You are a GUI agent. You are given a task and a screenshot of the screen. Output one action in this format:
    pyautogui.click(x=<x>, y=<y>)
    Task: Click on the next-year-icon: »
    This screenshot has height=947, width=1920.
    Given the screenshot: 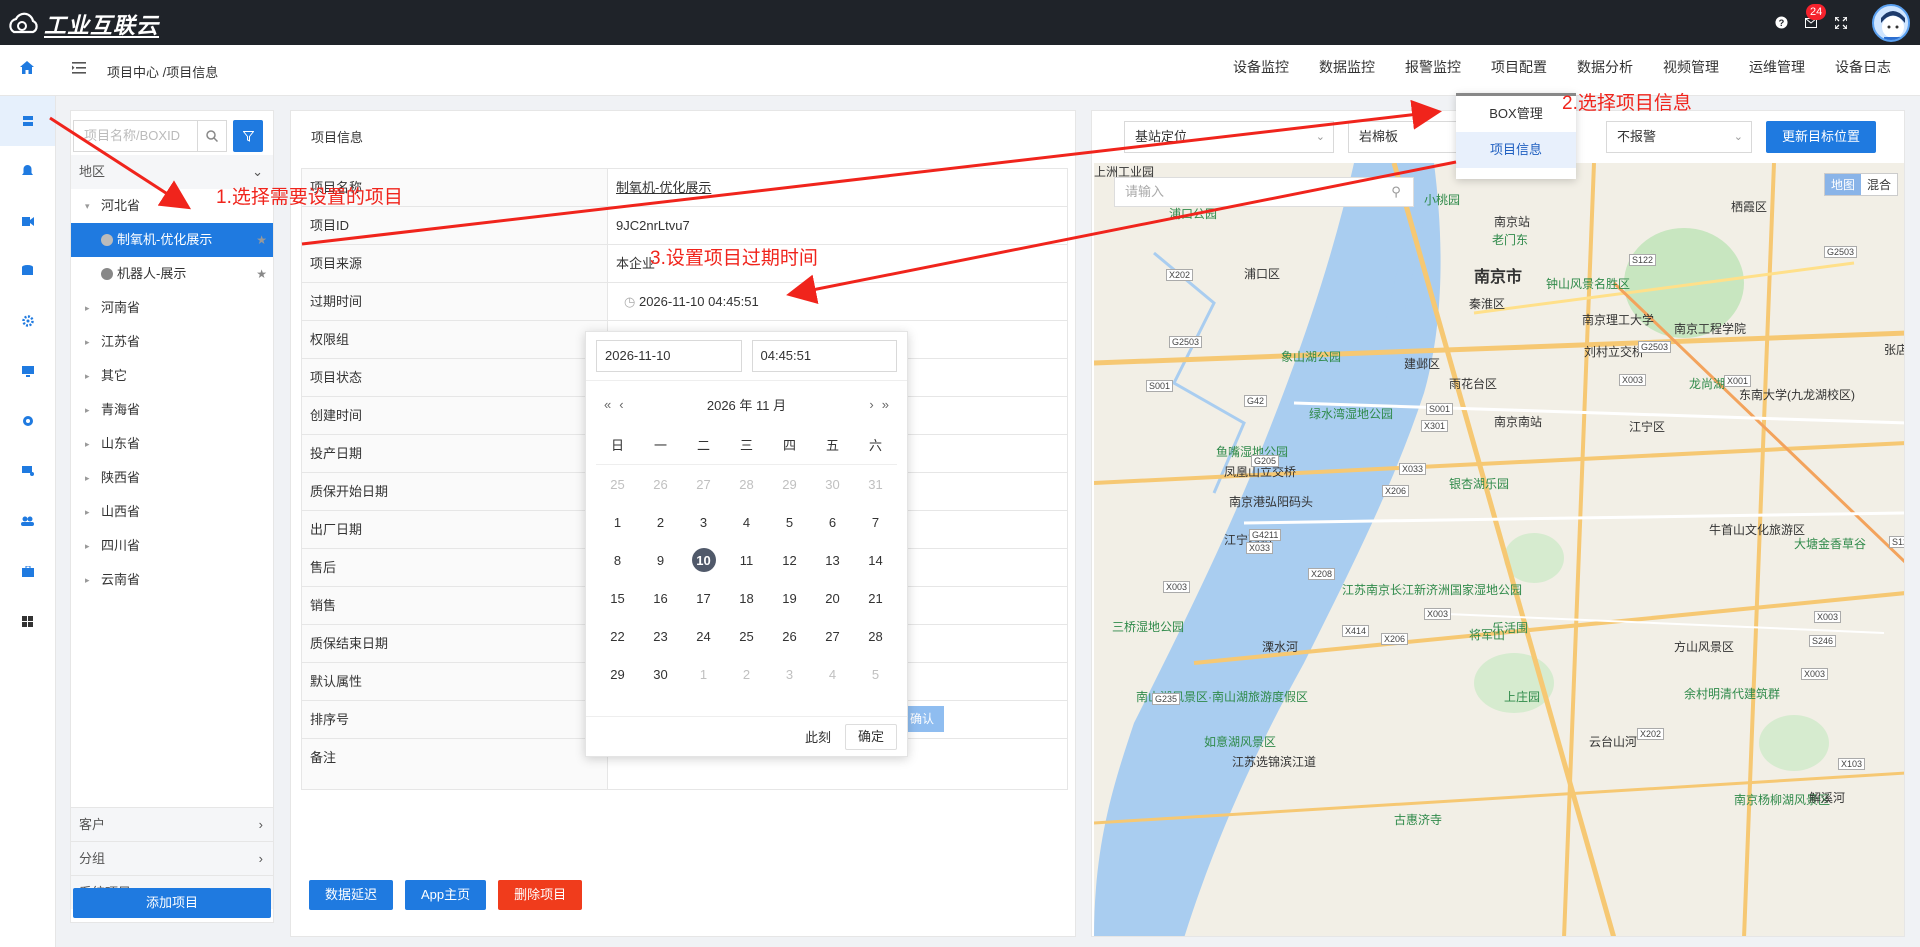 What is the action you would take?
    pyautogui.click(x=885, y=404)
    